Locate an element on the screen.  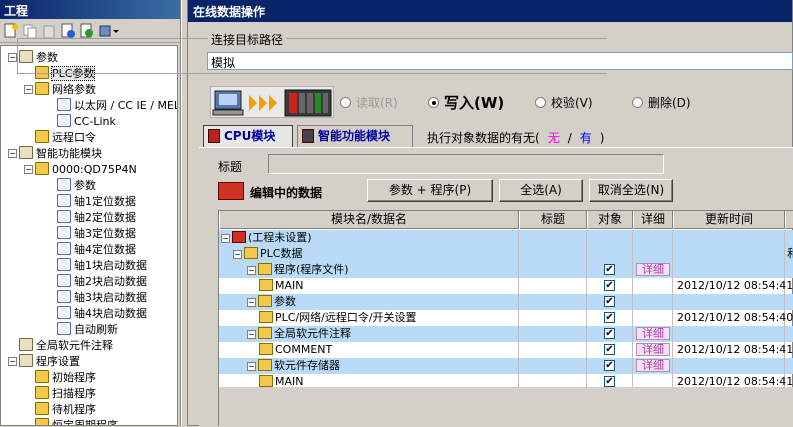
table-row: PLC/网络/远程口令/开关设置 ✔ 2012/10/12 08:54:40 is located at coordinates (506, 318).